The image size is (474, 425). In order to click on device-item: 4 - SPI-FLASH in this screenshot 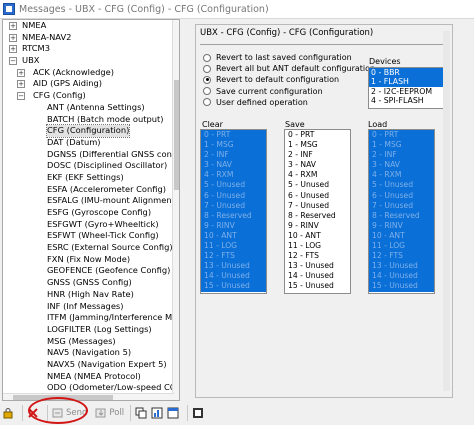, I will do `click(406, 100)`.